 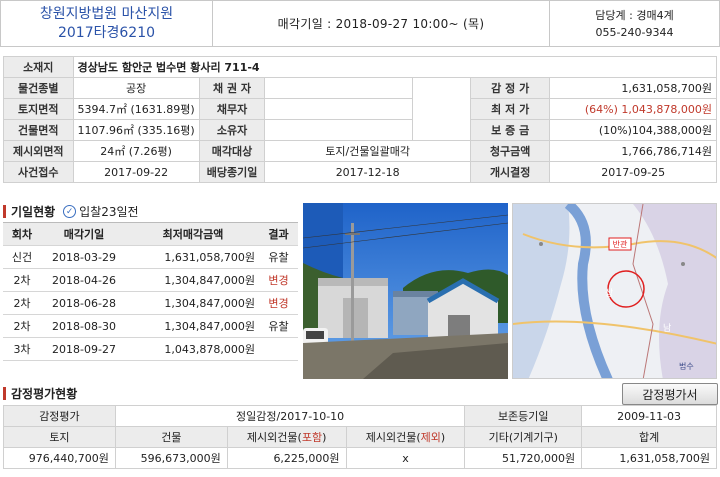 What do you see at coordinates (22, 349) in the screenshot?
I see `round: 3차` at bounding box center [22, 349].